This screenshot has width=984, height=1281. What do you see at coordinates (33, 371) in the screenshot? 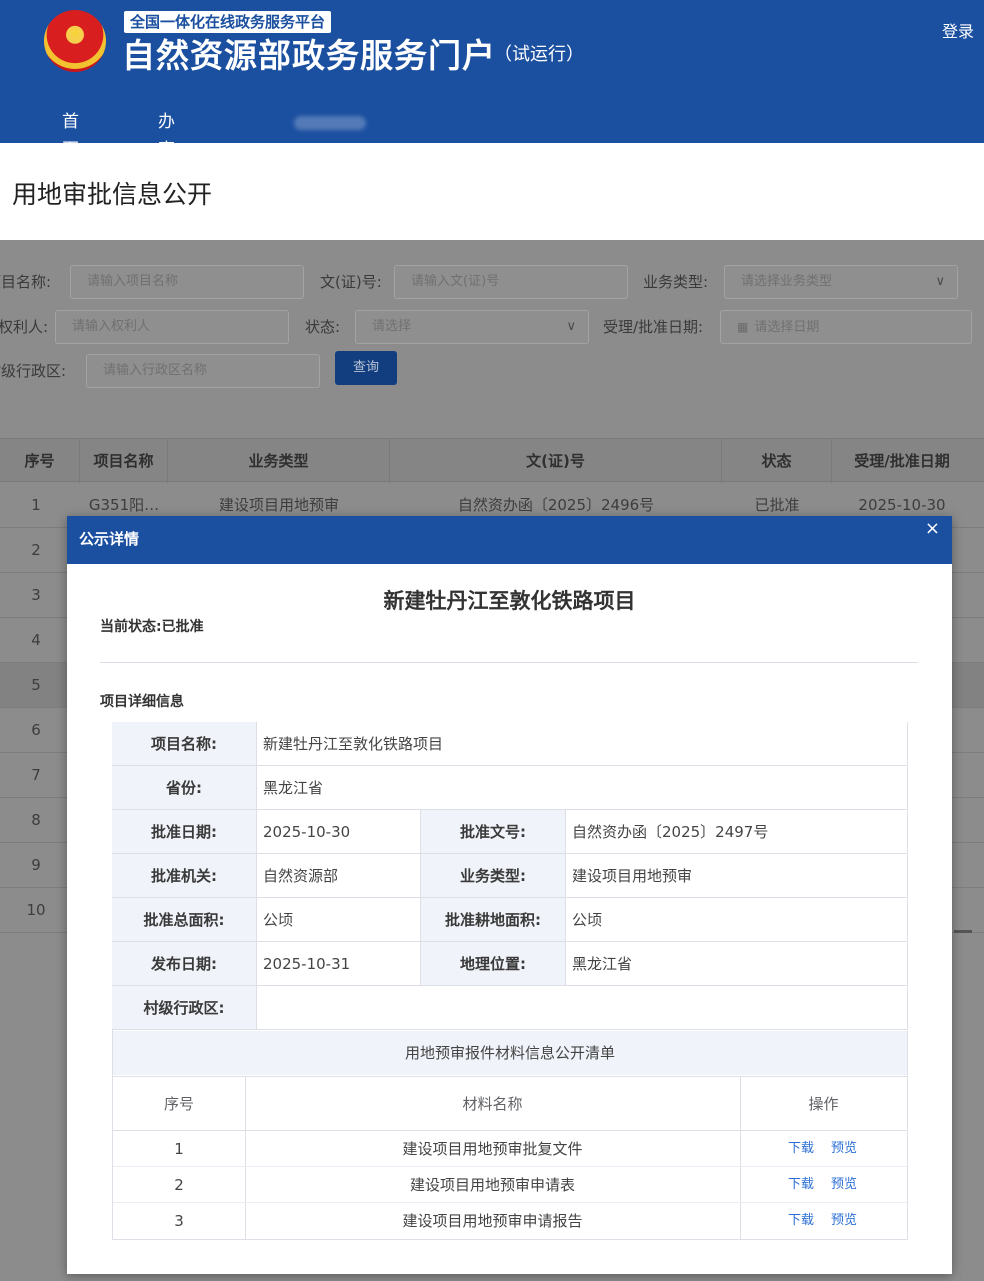
I see `village-label: 村级行政区:` at bounding box center [33, 371].